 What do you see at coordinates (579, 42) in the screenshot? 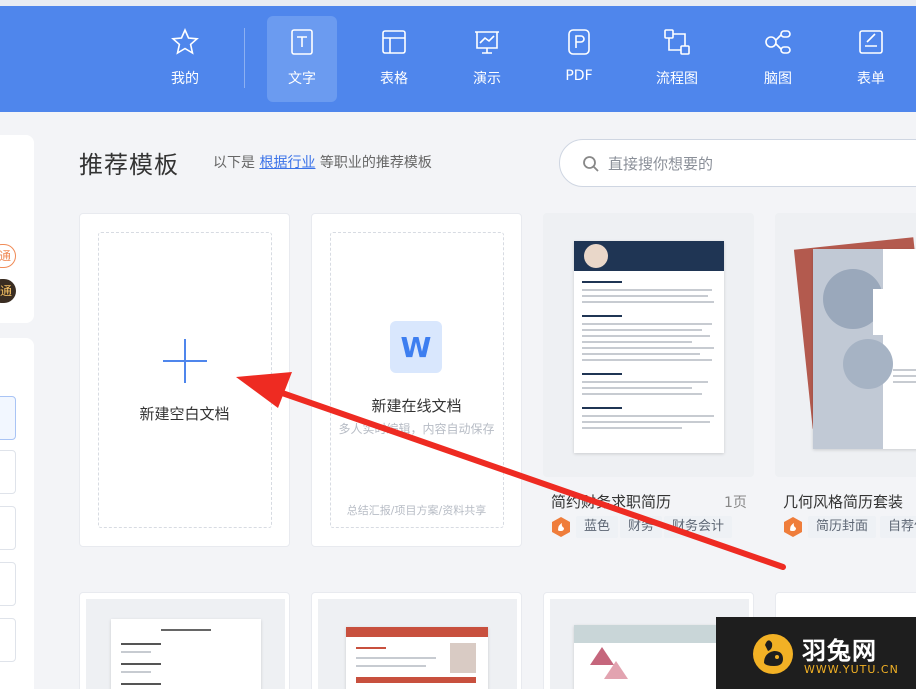
I see `pdf-icon` at bounding box center [579, 42].